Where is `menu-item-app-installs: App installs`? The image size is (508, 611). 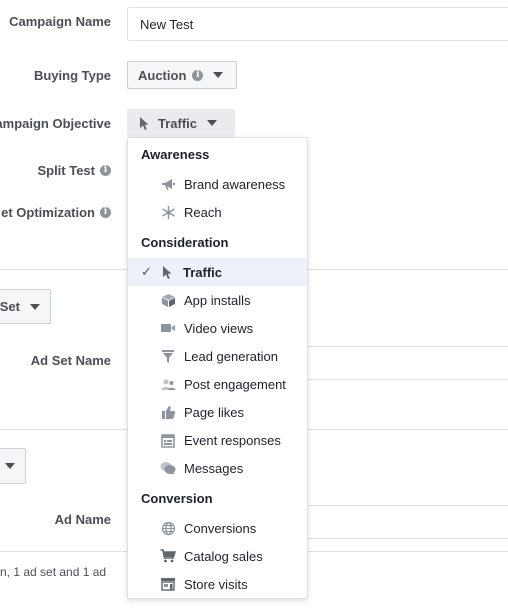
menu-item-app-installs: App installs is located at coordinates (217, 300).